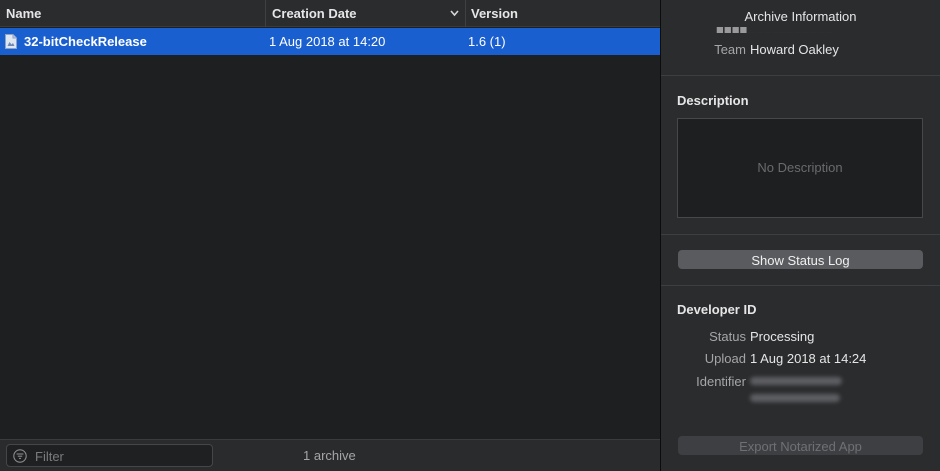 Image resolution: width=940 pixels, height=471 pixels. Describe the element at coordinates (776, 30) in the screenshot. I see `clipped-field: ■■■■ ■■■■■■■■■■■■■■■` at that location.